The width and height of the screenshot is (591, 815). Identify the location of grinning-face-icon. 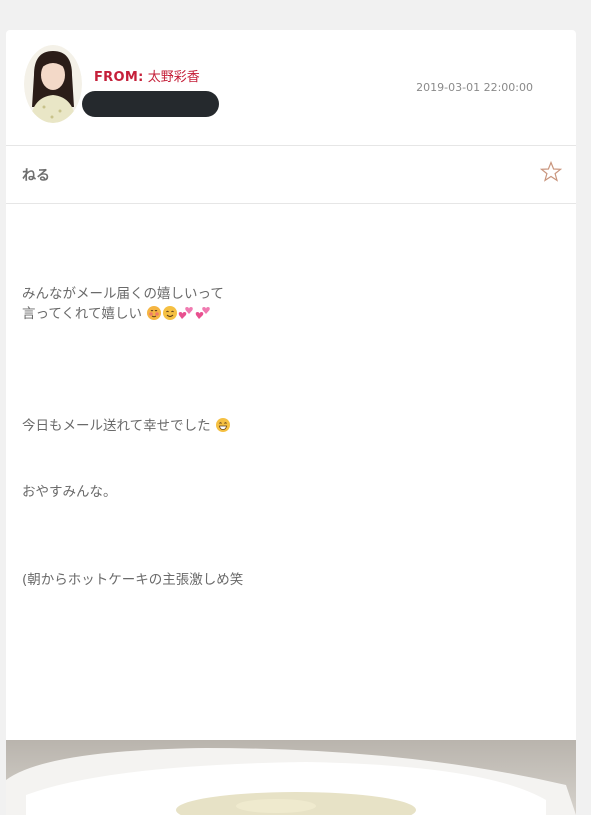
(223, 428).